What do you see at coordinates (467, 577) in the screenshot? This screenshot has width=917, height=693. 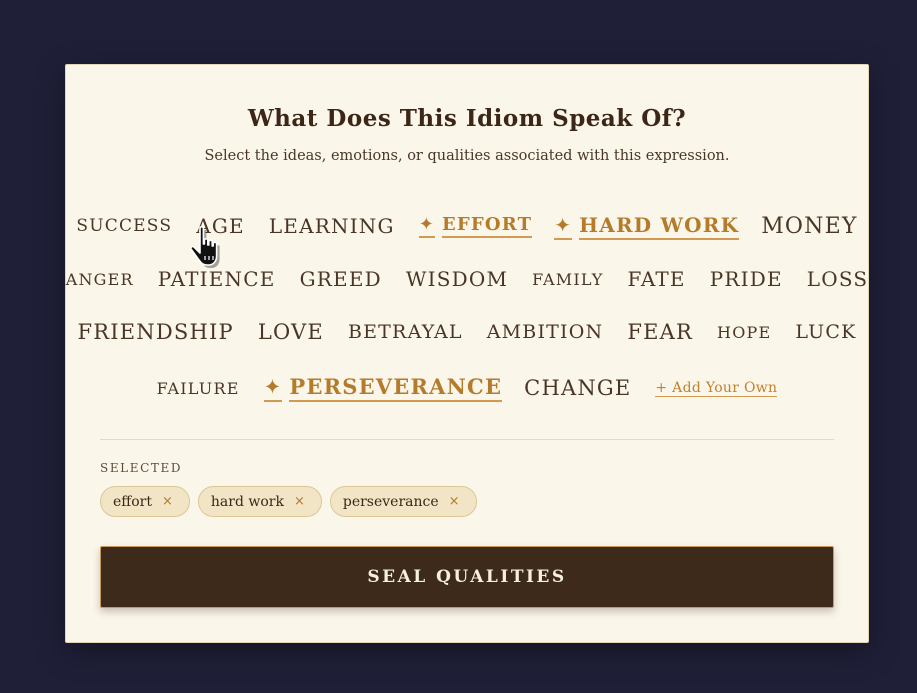 I see `seal-qualities-button: SEAL QUALITIES` at bounding box center [467, 577].